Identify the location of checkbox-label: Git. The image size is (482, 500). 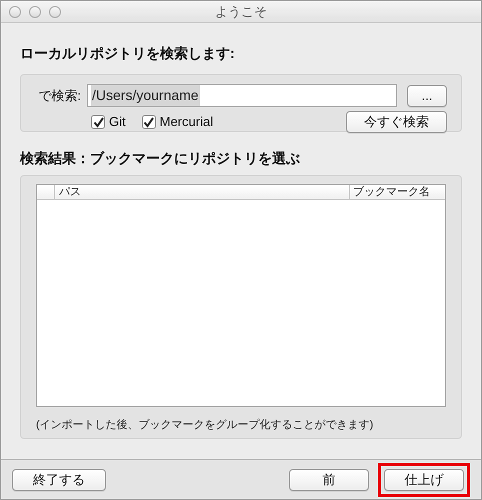
(117, 122).